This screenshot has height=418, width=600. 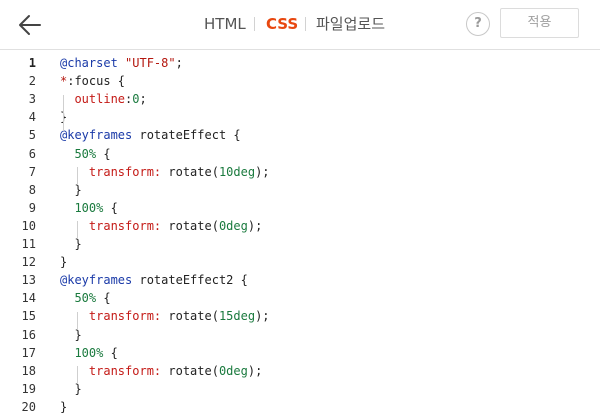 I want to click on line-number: 16, so click(x=28, y=334).